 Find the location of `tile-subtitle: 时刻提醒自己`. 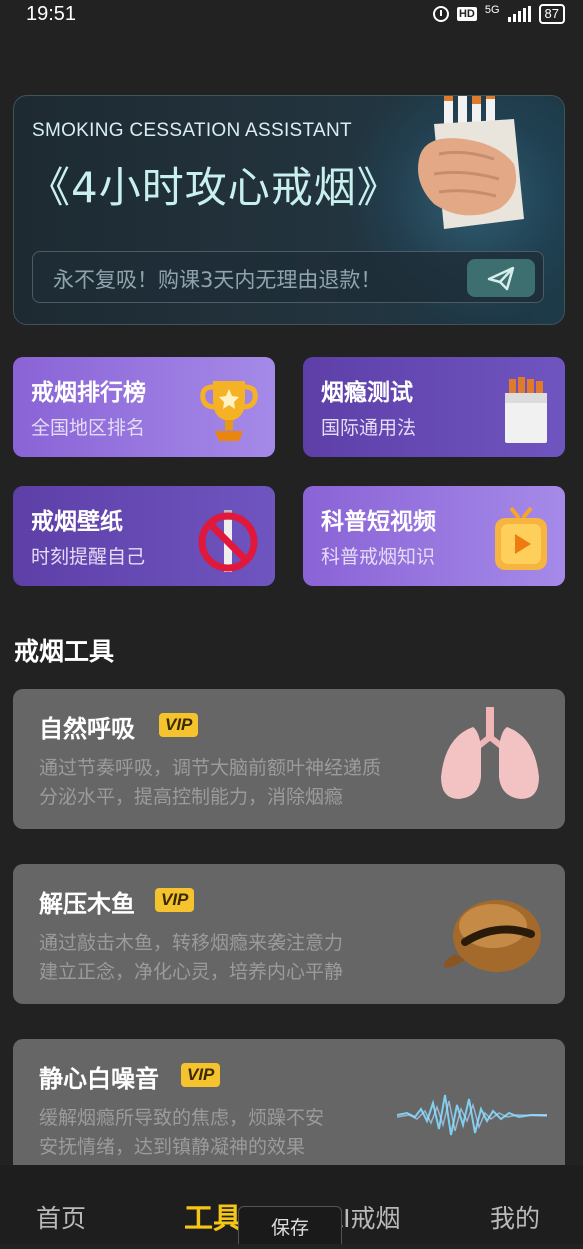

tile-subtitle: 时刻提醒自己 is located at coordinates (88, 557).